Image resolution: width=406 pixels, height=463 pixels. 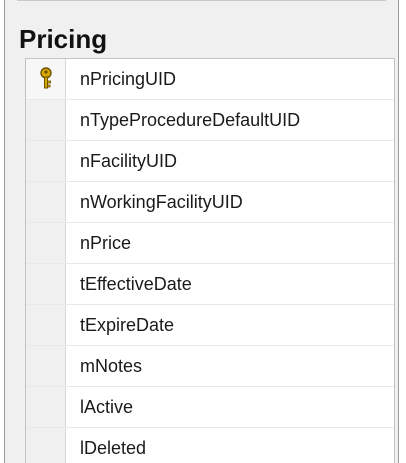 I want to click on column-row: lDeleted, so click(x=210, y=445).